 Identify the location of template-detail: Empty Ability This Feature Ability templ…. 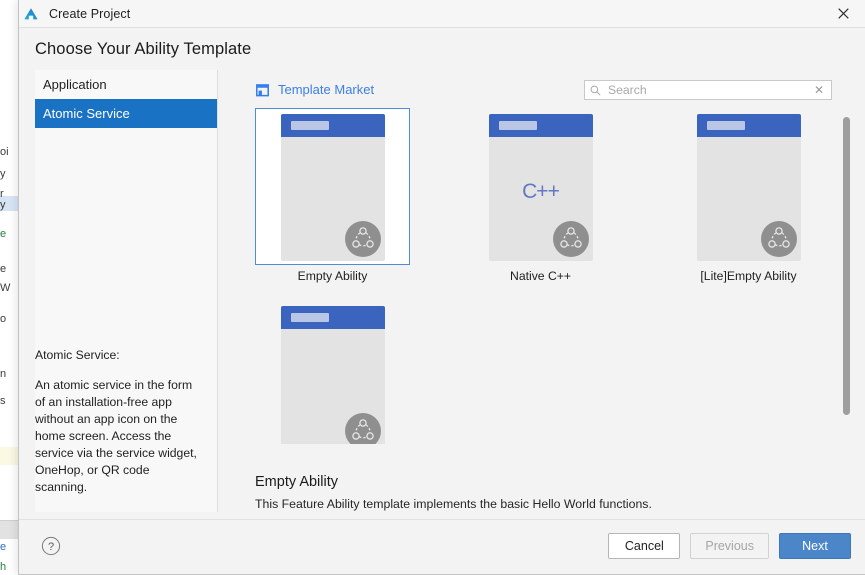
(545, 493).